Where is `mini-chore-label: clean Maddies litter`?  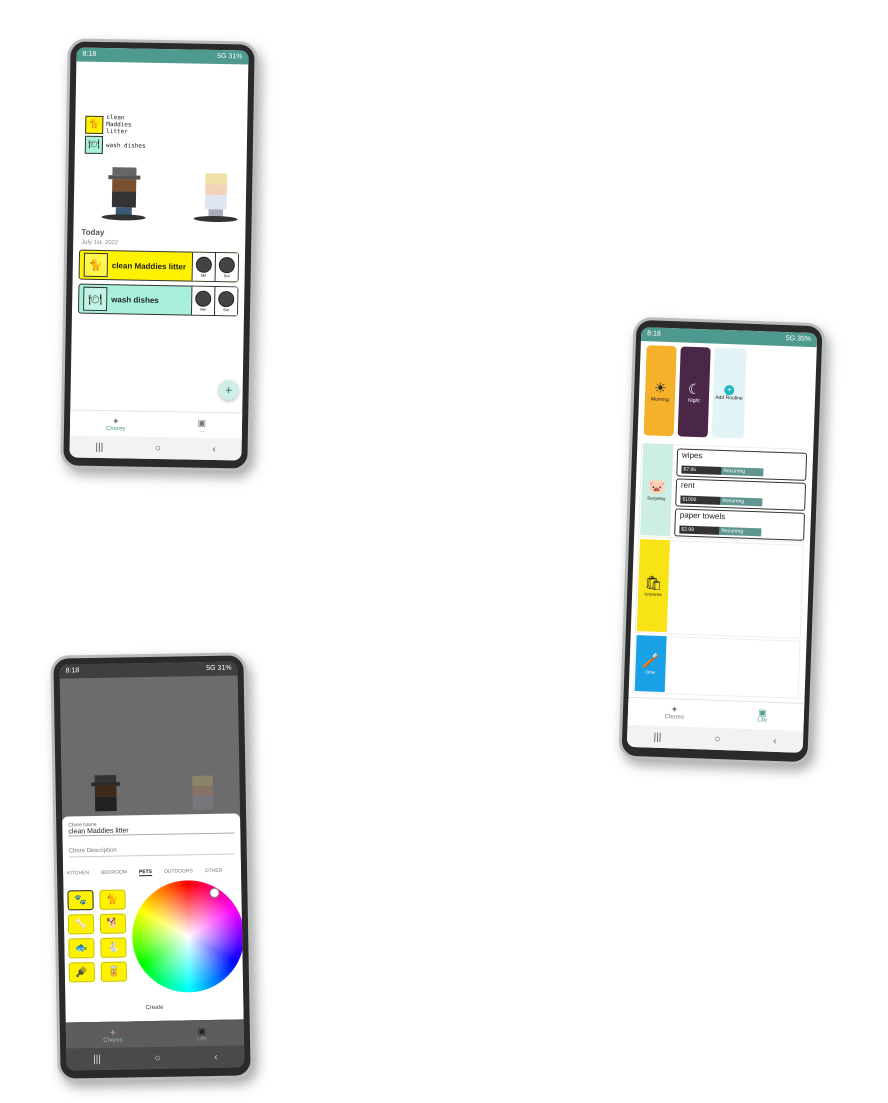 mini-chore-label: clean Maddies litter is located at coordinates (119, 125).